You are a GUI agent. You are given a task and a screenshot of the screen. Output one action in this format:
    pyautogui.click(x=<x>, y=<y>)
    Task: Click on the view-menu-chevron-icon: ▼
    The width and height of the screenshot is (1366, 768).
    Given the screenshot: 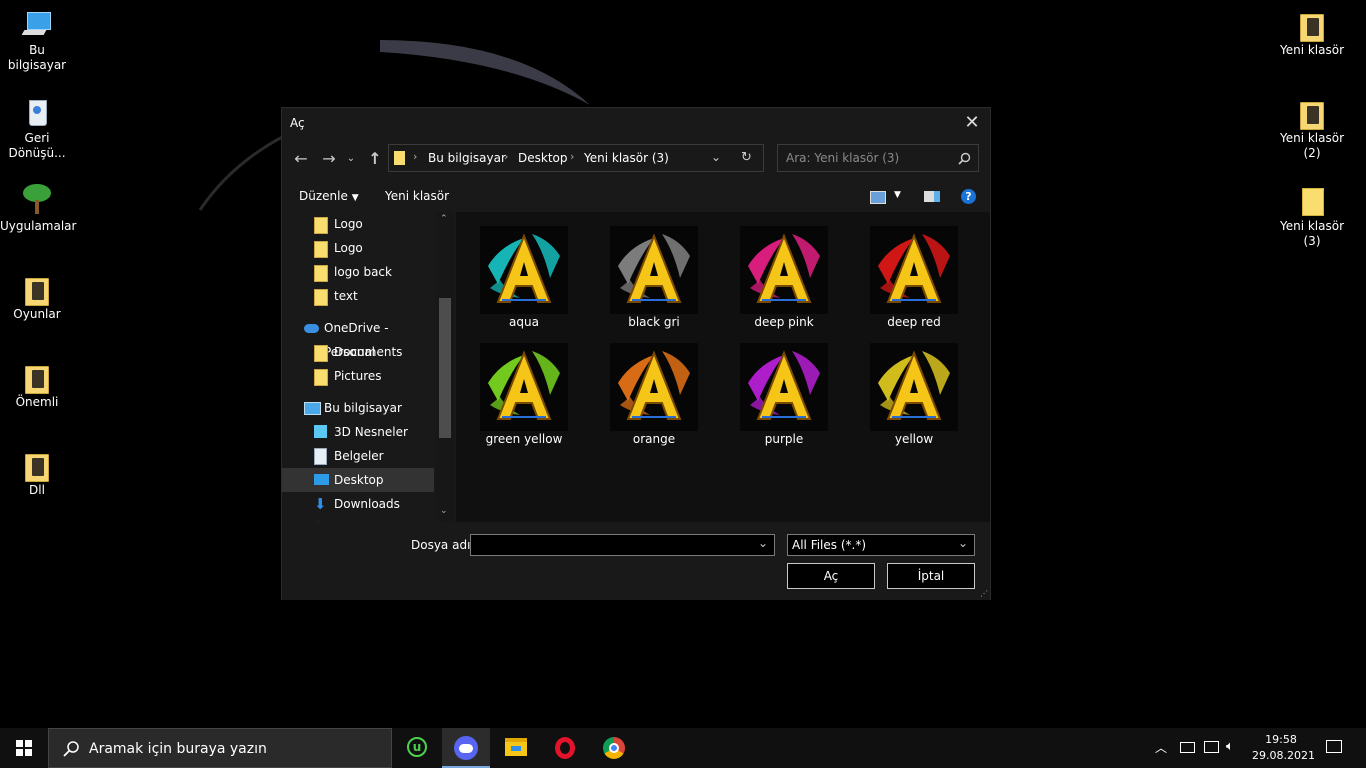 What is the action you would take?
    pyautogui.click(x=897, y=195)
    